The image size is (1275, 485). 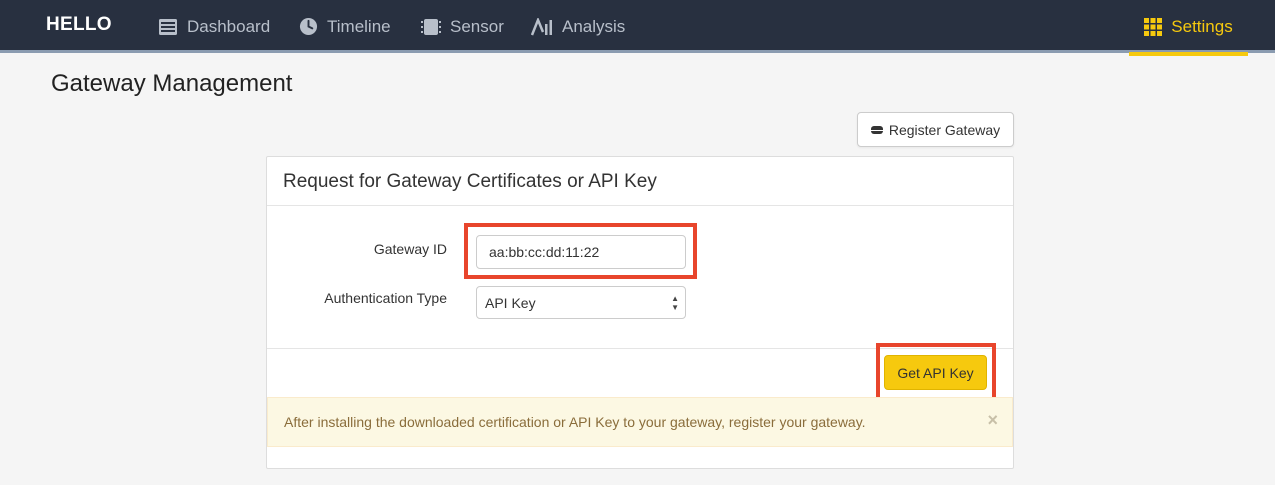 I want to click on clock-icon, so click(x=308, y=26).